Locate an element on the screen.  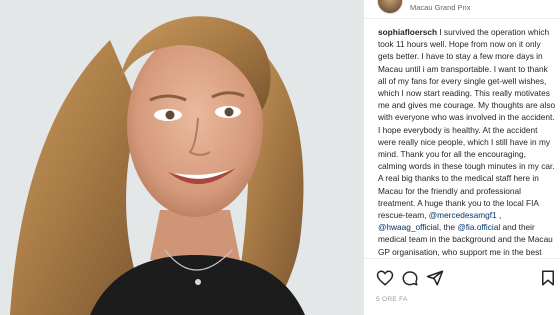
post-header: Macau Grand Prix is located at coordinates (462, 9).